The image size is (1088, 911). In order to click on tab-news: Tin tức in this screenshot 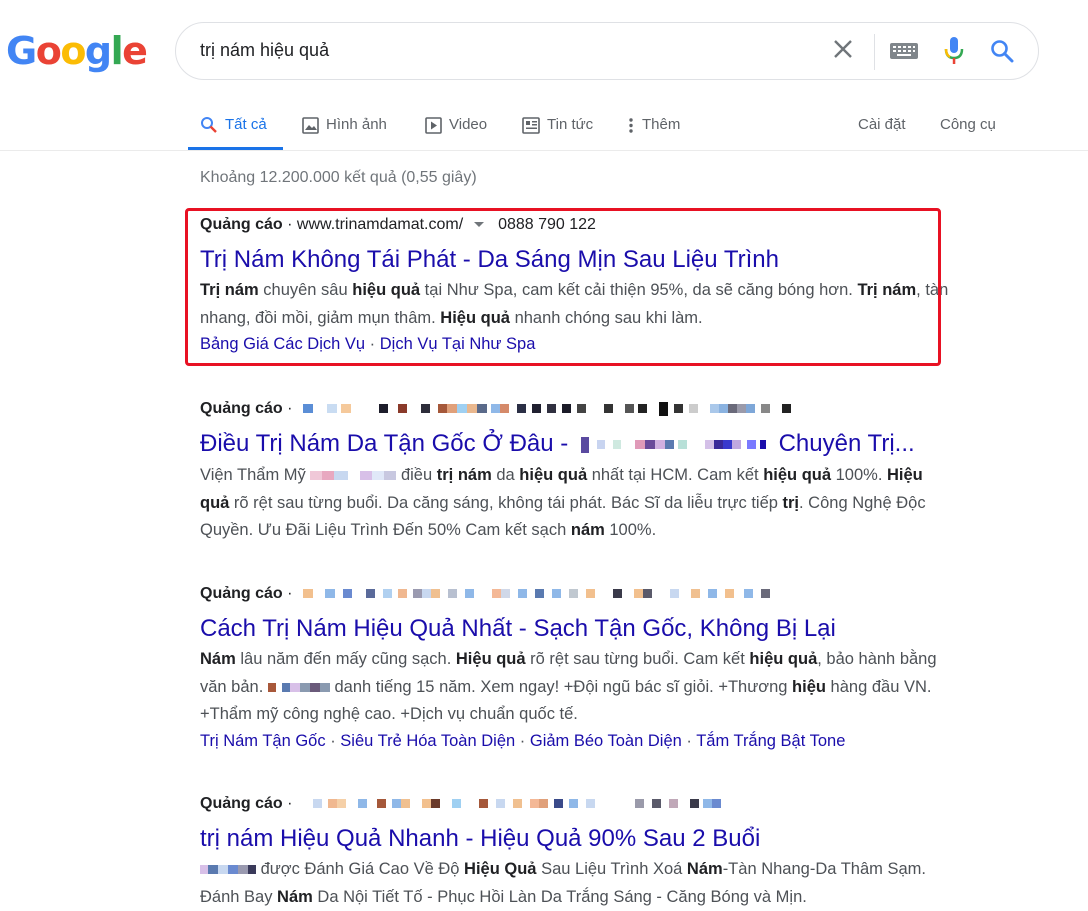, I will do `click(557, 125)`.